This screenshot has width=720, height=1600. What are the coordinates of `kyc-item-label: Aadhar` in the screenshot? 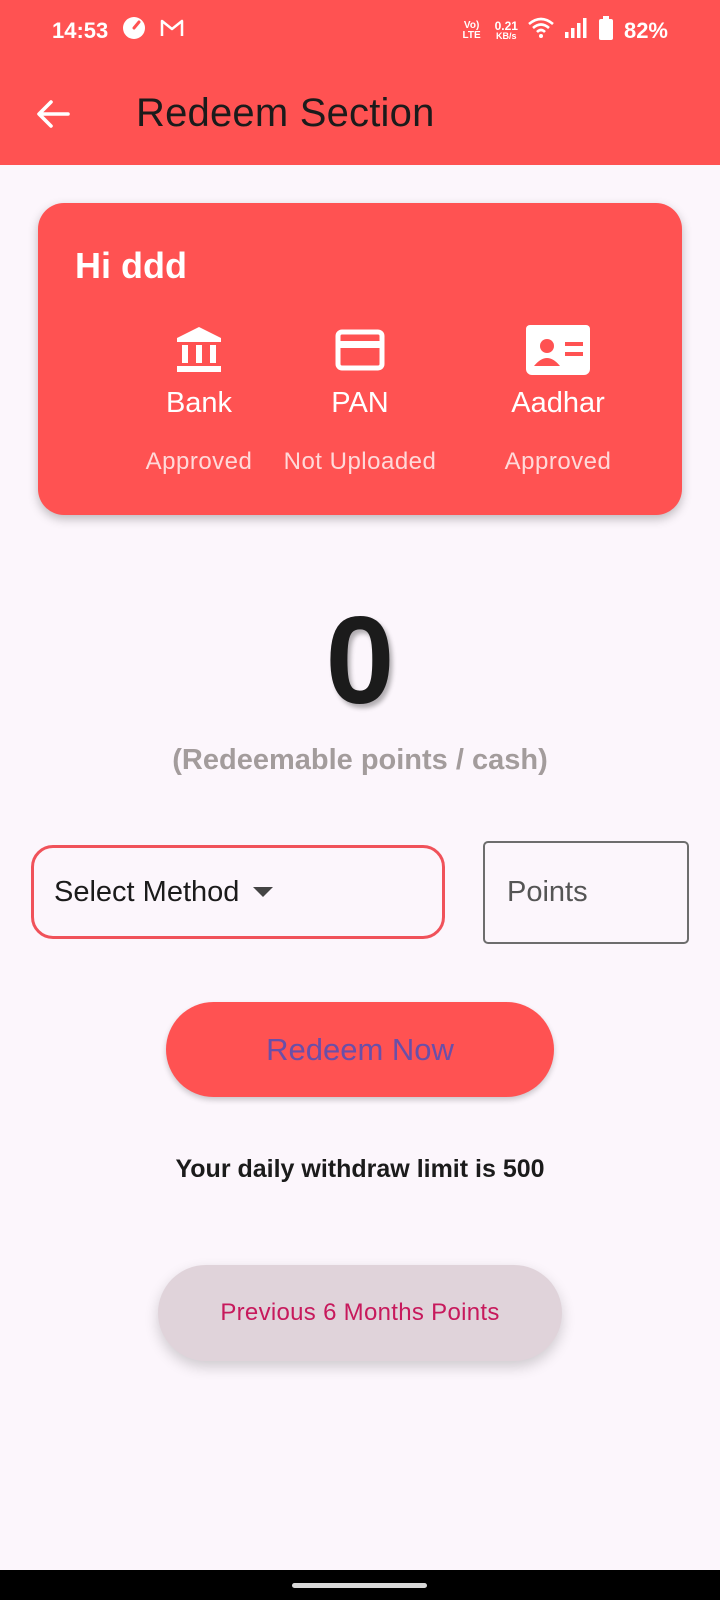 It's located at (558, 403).